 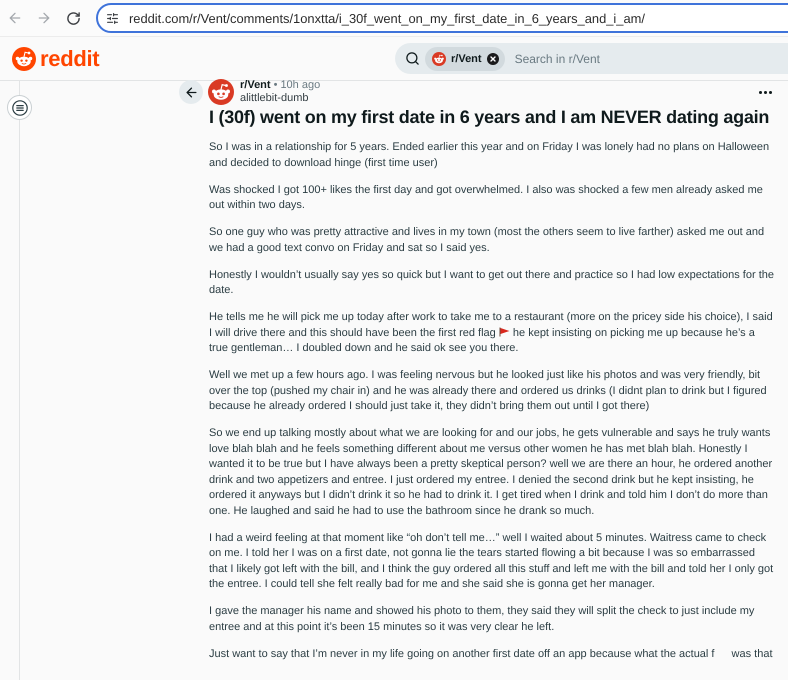 I want to click on subreddit-link: r/Vent, so click(x=255, y=85).